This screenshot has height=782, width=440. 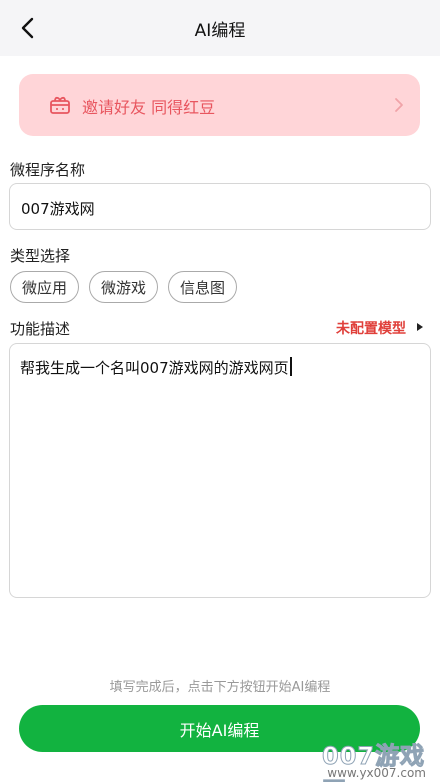 I want to click on watermark: 007游戏网 www.yx007.com, so click(x=378, y=759).